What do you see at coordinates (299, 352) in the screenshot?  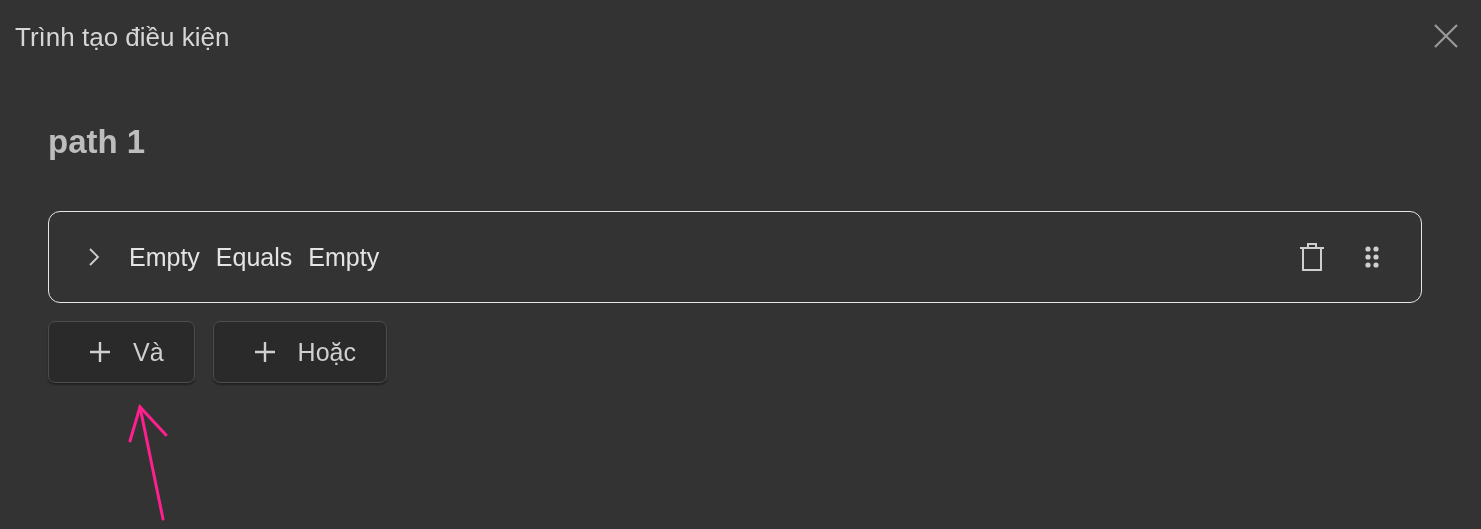 I see `add-button: Hoặc` at bounding box center [299, 352].